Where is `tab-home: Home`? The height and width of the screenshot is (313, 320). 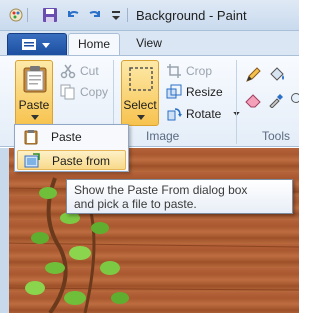
tab-home: Home is located at coordinates (94, 44).